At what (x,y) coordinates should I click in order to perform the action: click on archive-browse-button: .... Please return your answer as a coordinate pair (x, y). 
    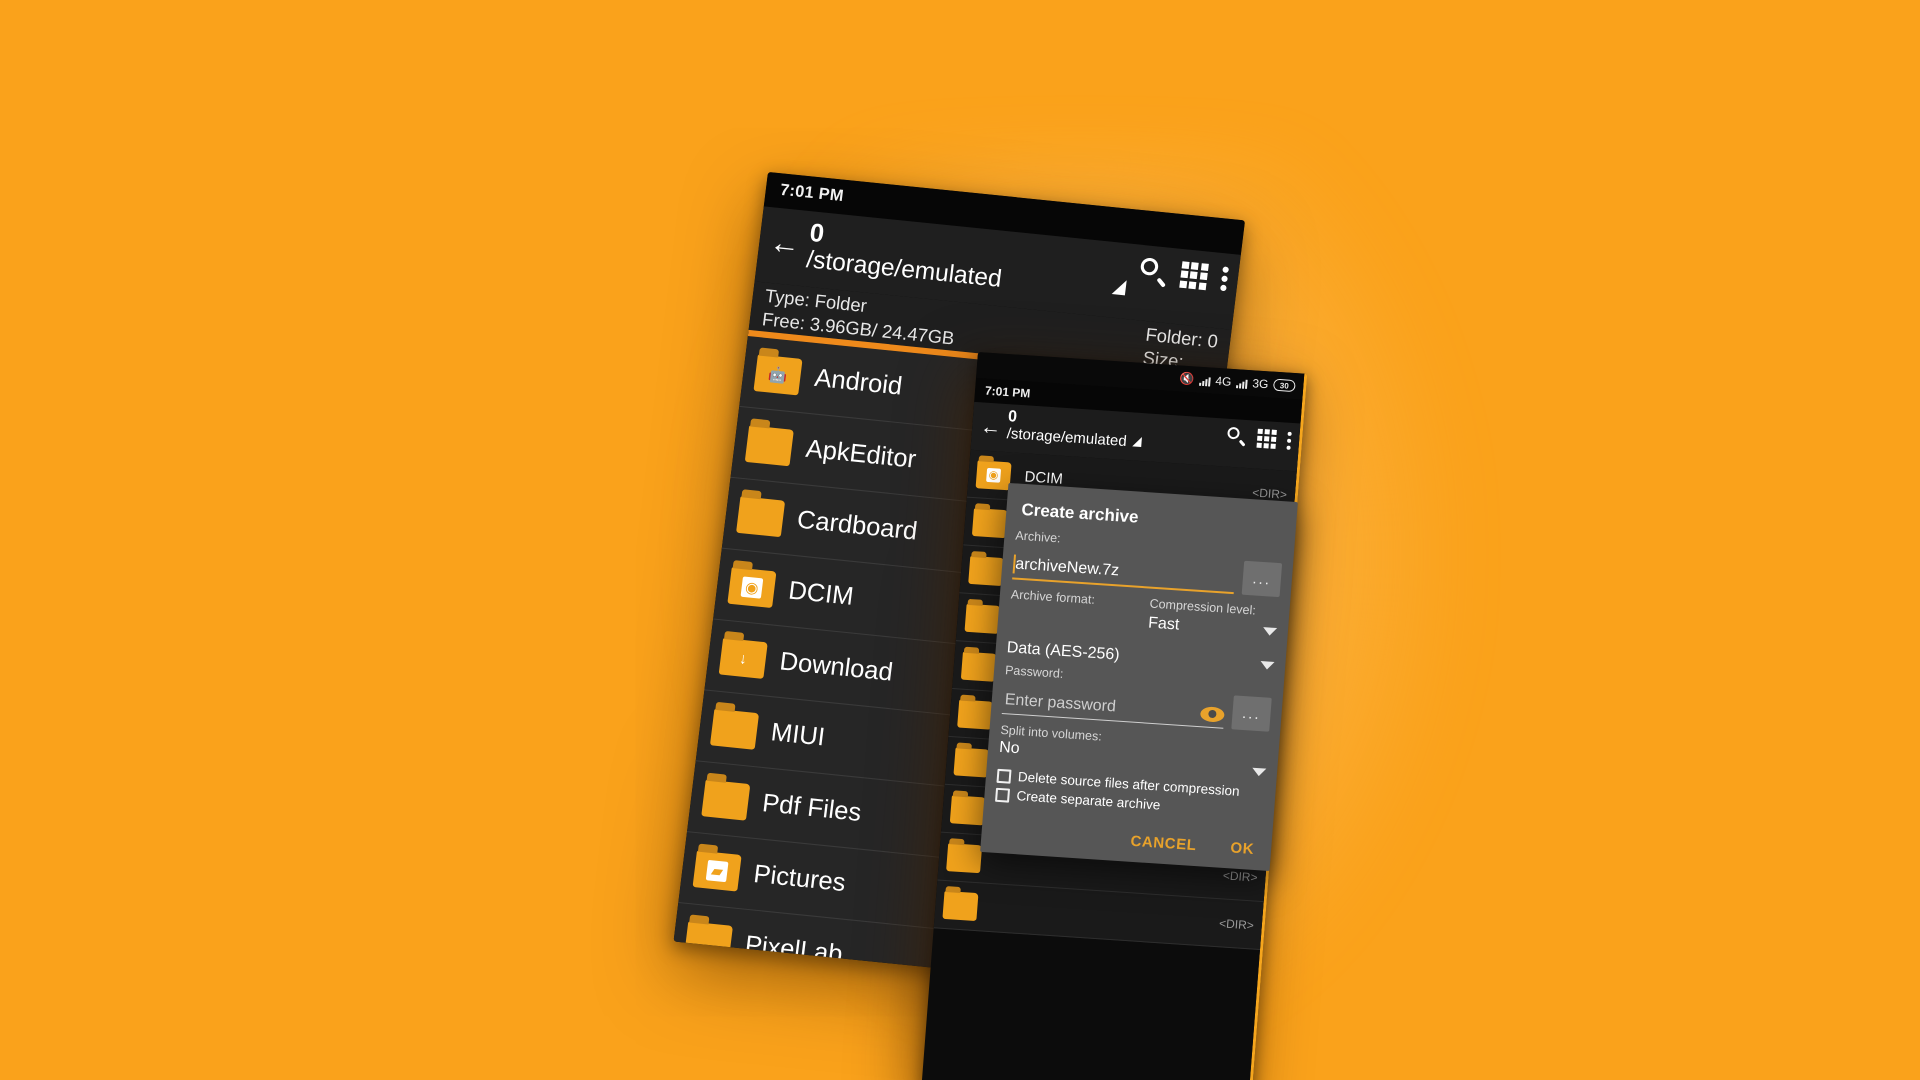
    Looking at the image, I should click on (1262, 579).